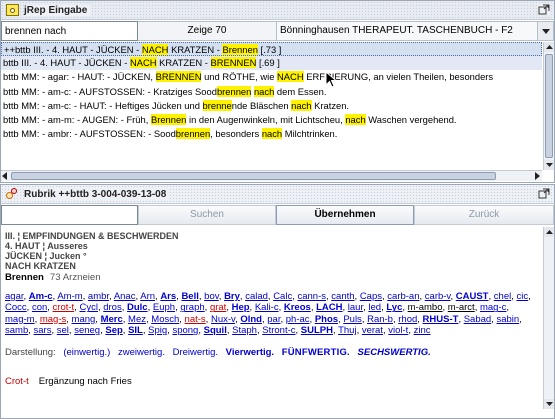 This screenshot has width=555, height=419. I want to click on remedy-link: spong, so click(185, 330).